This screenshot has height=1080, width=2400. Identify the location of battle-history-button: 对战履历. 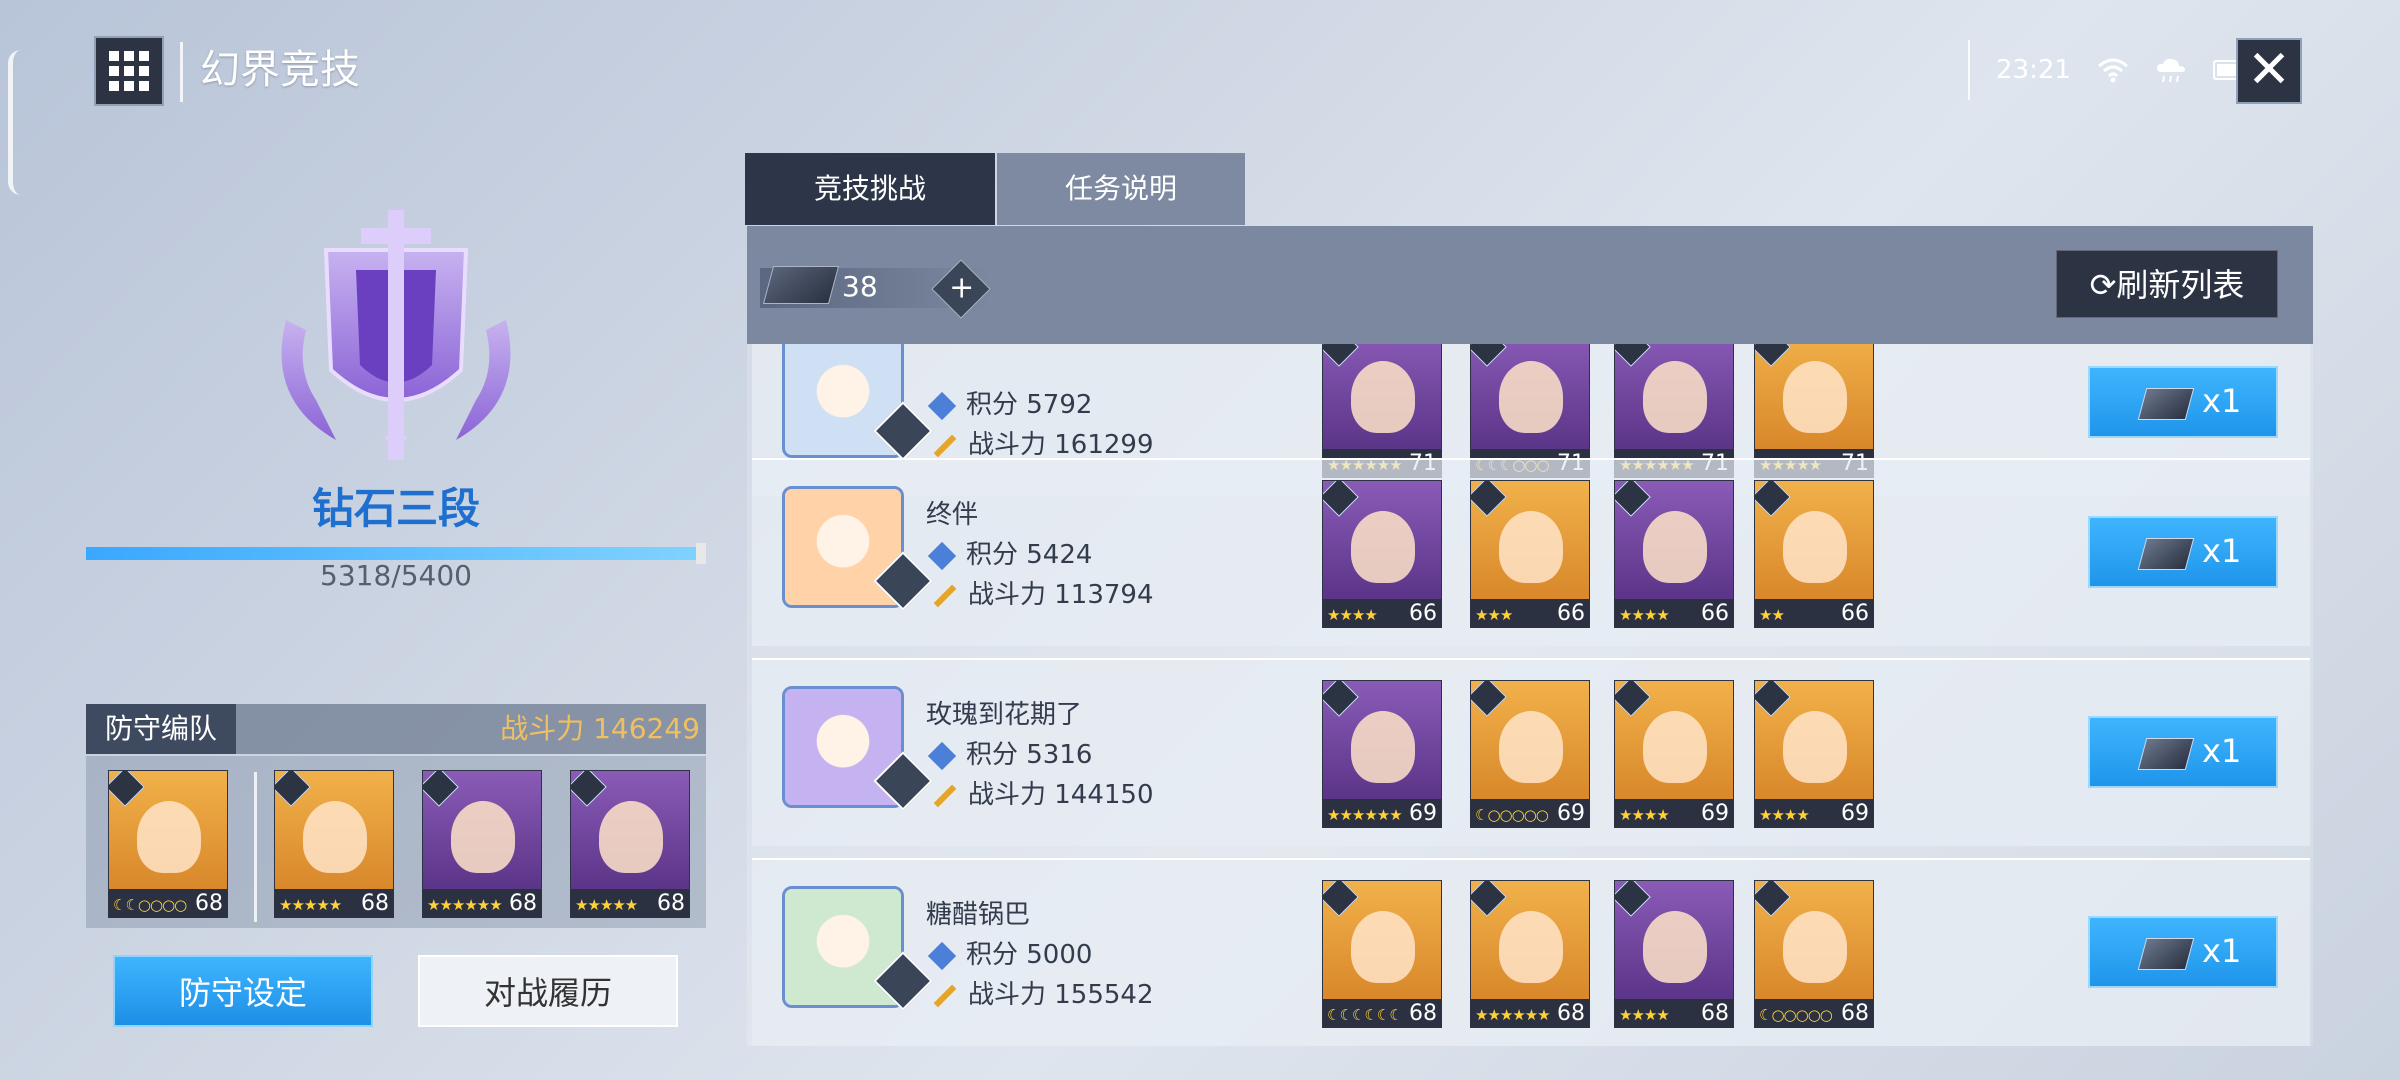
(548, 991).